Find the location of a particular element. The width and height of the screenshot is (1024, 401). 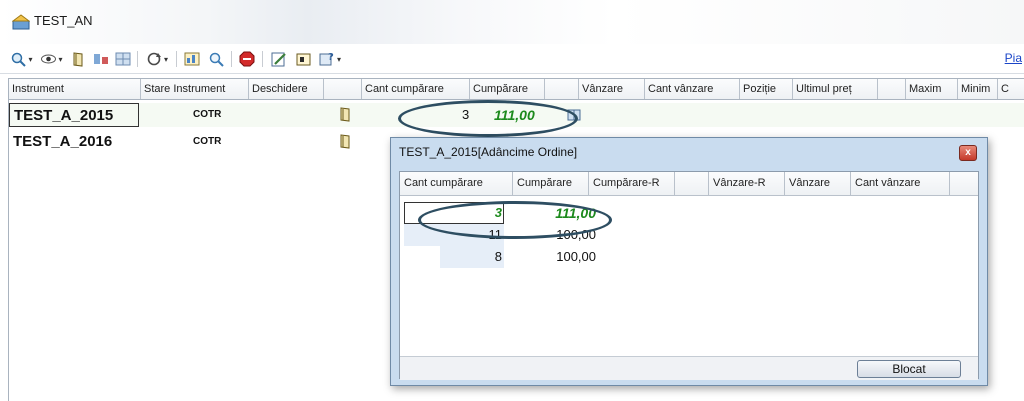

stop-icon is located at coordinates (247, 59).